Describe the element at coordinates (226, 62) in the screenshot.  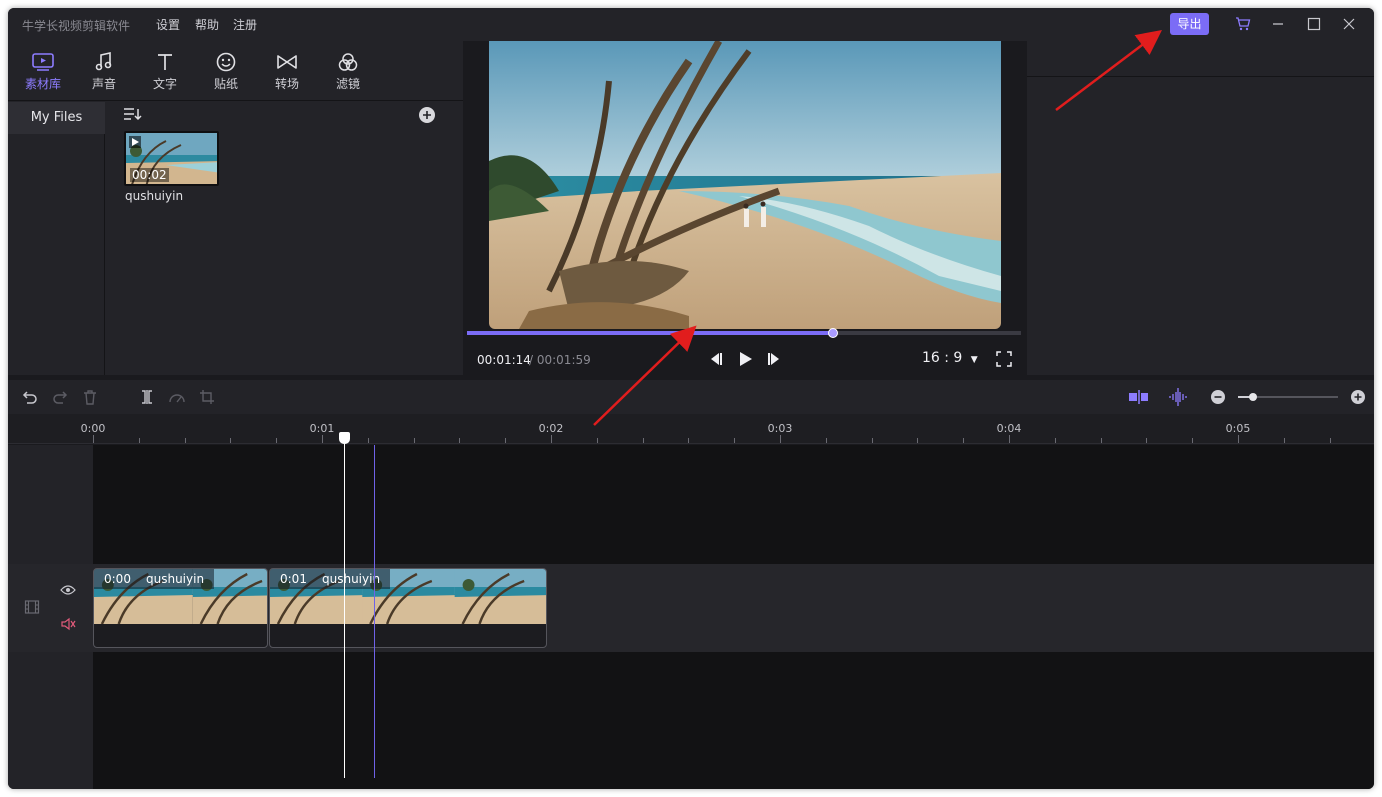
I see `sticker-icon` at that location.